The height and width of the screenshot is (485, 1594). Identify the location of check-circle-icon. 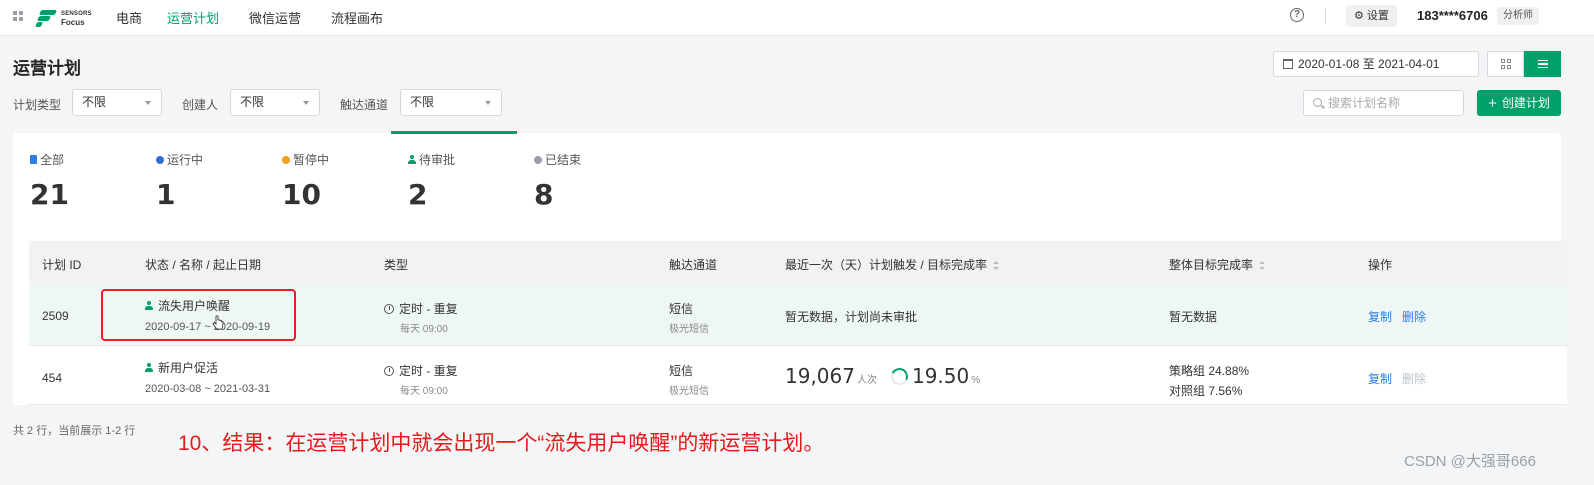
(160, 159).